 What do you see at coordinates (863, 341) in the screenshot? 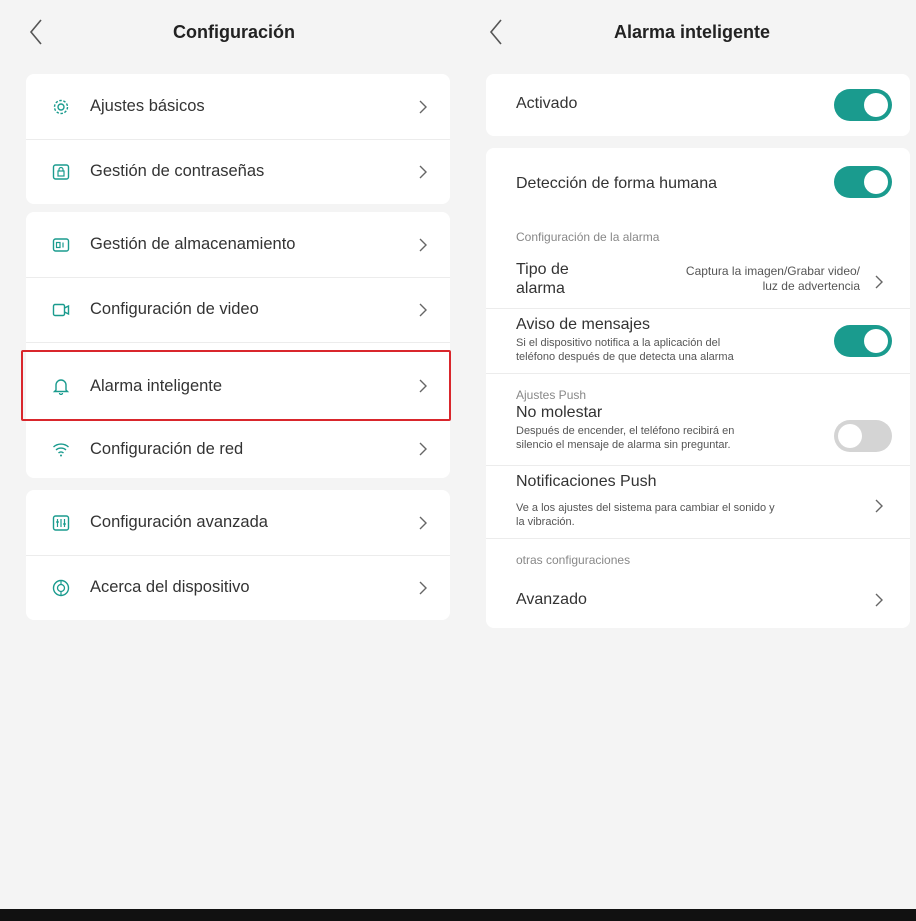
I see `message-notice-toggle` at bounding box center [863, 341].